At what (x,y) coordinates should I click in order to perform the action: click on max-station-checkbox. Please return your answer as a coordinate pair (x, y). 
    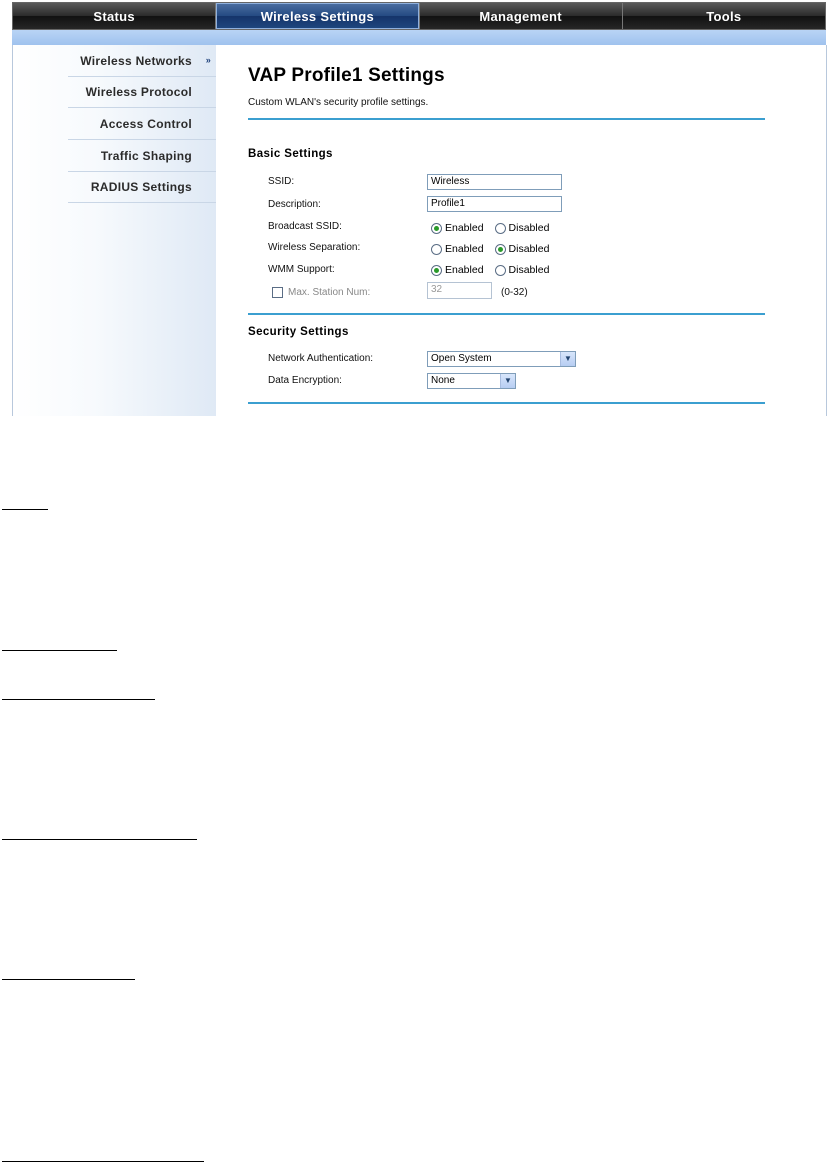
    Looking at the image, I should click on (277, 292).